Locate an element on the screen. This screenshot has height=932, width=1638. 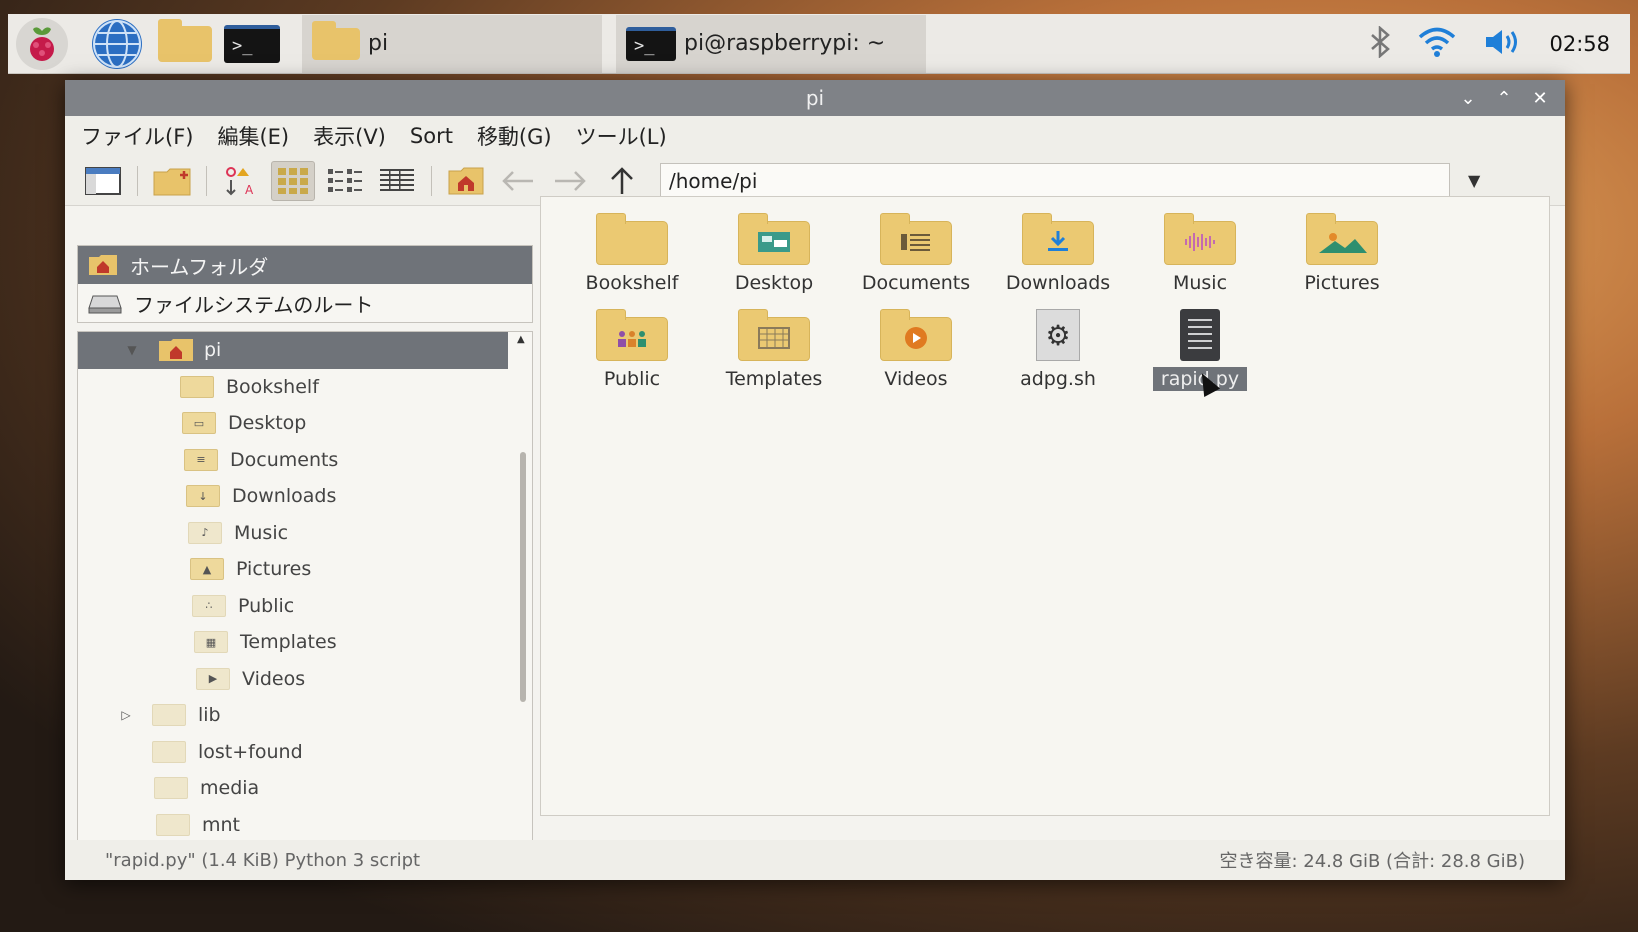
tree-item-bookshelf: Bookshelf is located at coordinates (305, 387).